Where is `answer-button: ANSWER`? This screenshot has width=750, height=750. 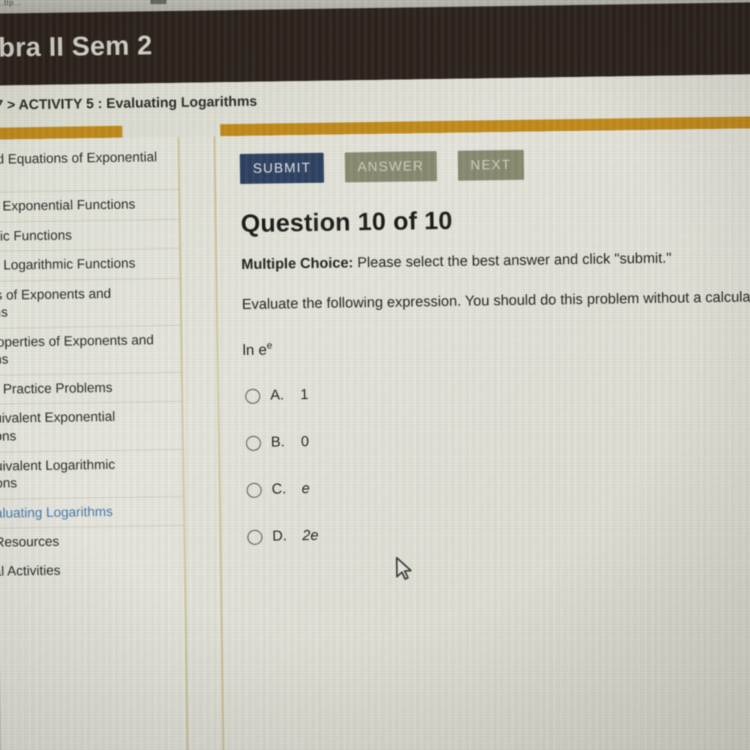
answer-button: ANSWER is located at coordinates (391, 167).